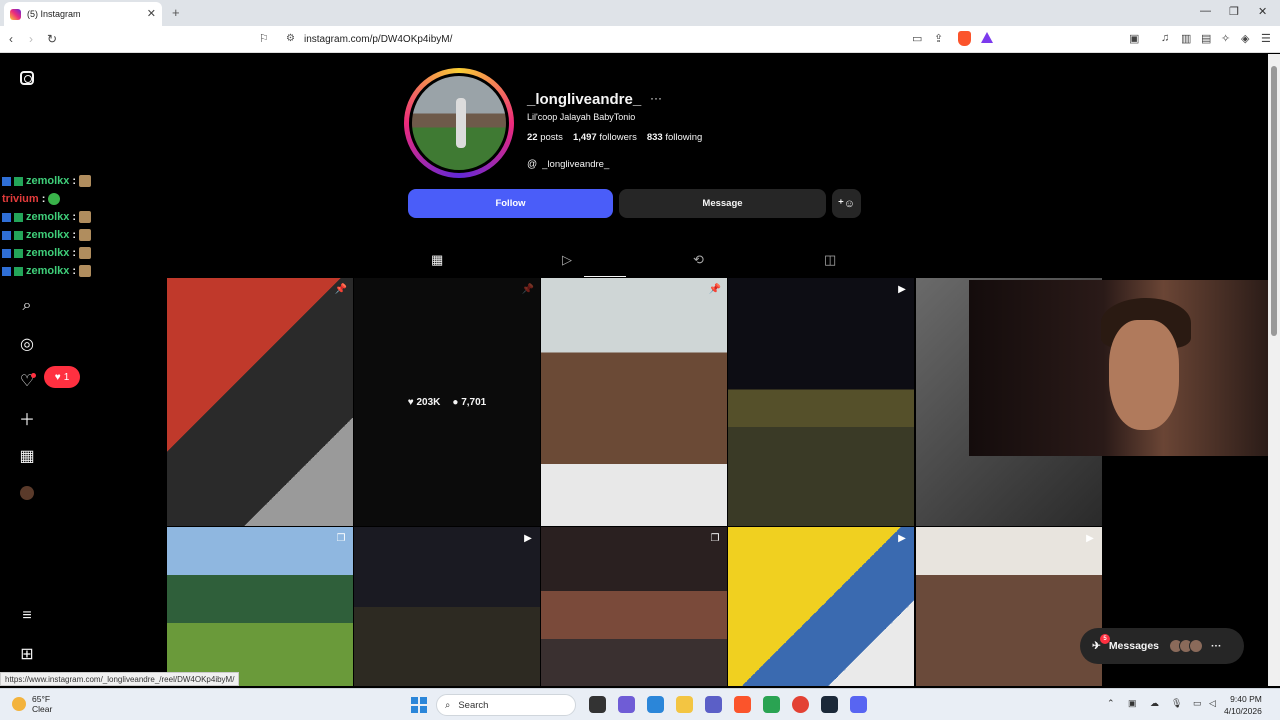 This screenshot has height=720, width=1280. Describe the element at coordinates (698, 260) in the screenshot. I see `tab-reposts-icon: ⟲` at that location.